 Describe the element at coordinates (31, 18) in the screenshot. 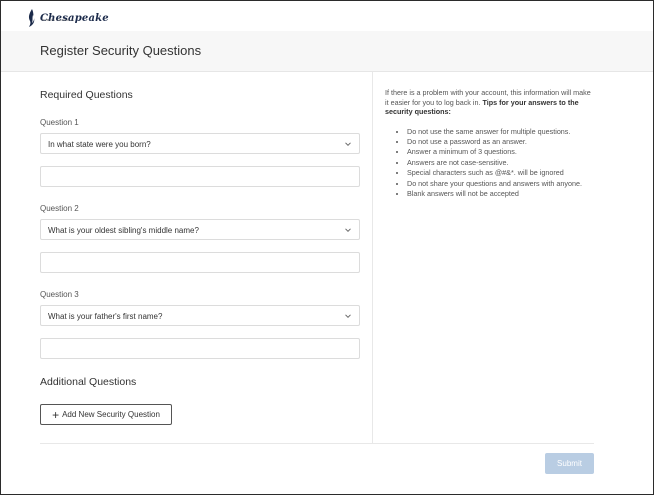

I see `flame-logo-icon` at that location.